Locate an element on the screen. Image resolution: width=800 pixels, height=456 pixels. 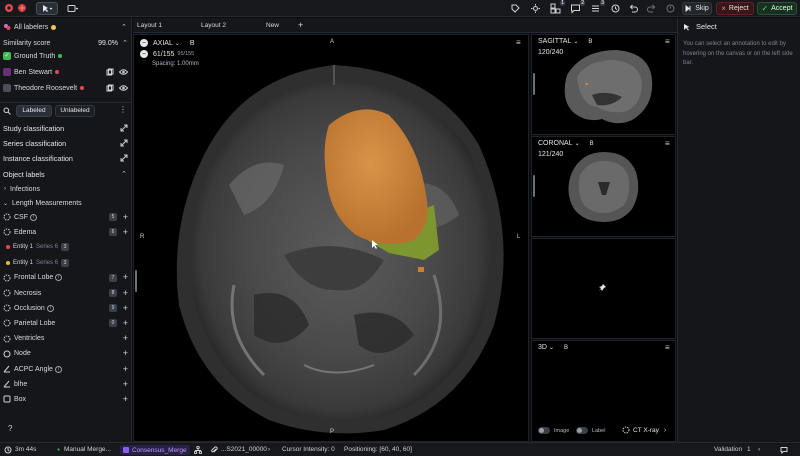
cursor-tool-button is located at coordinates (47, 8).